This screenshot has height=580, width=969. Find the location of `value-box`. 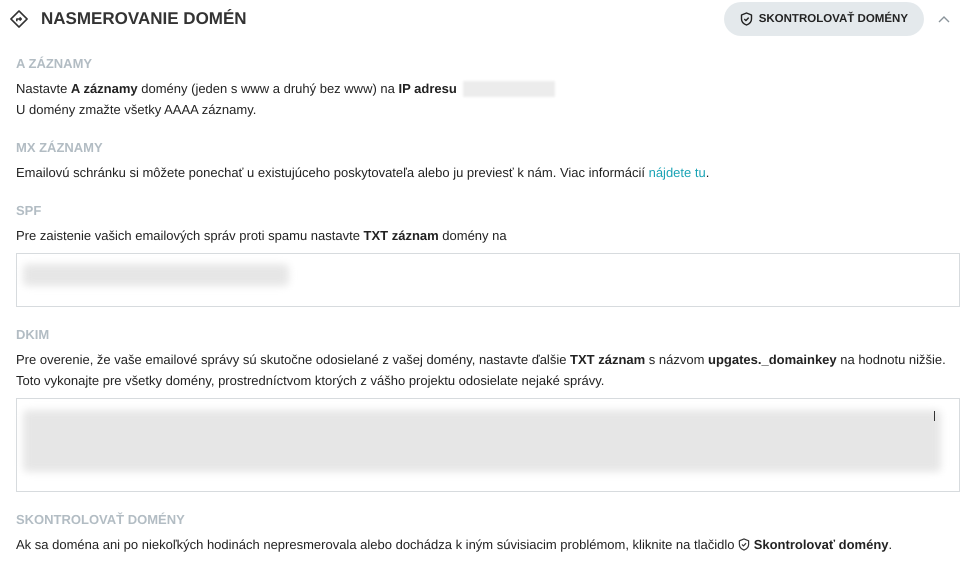

value-box is located at coordinates (488, 280).